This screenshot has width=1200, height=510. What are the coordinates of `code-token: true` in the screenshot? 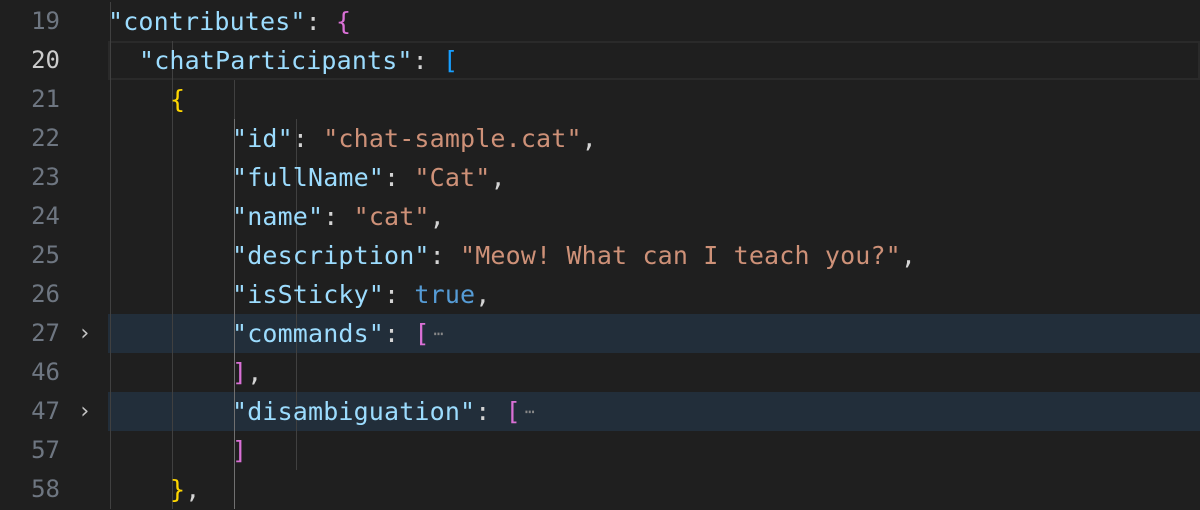 It's located at (445, 294).